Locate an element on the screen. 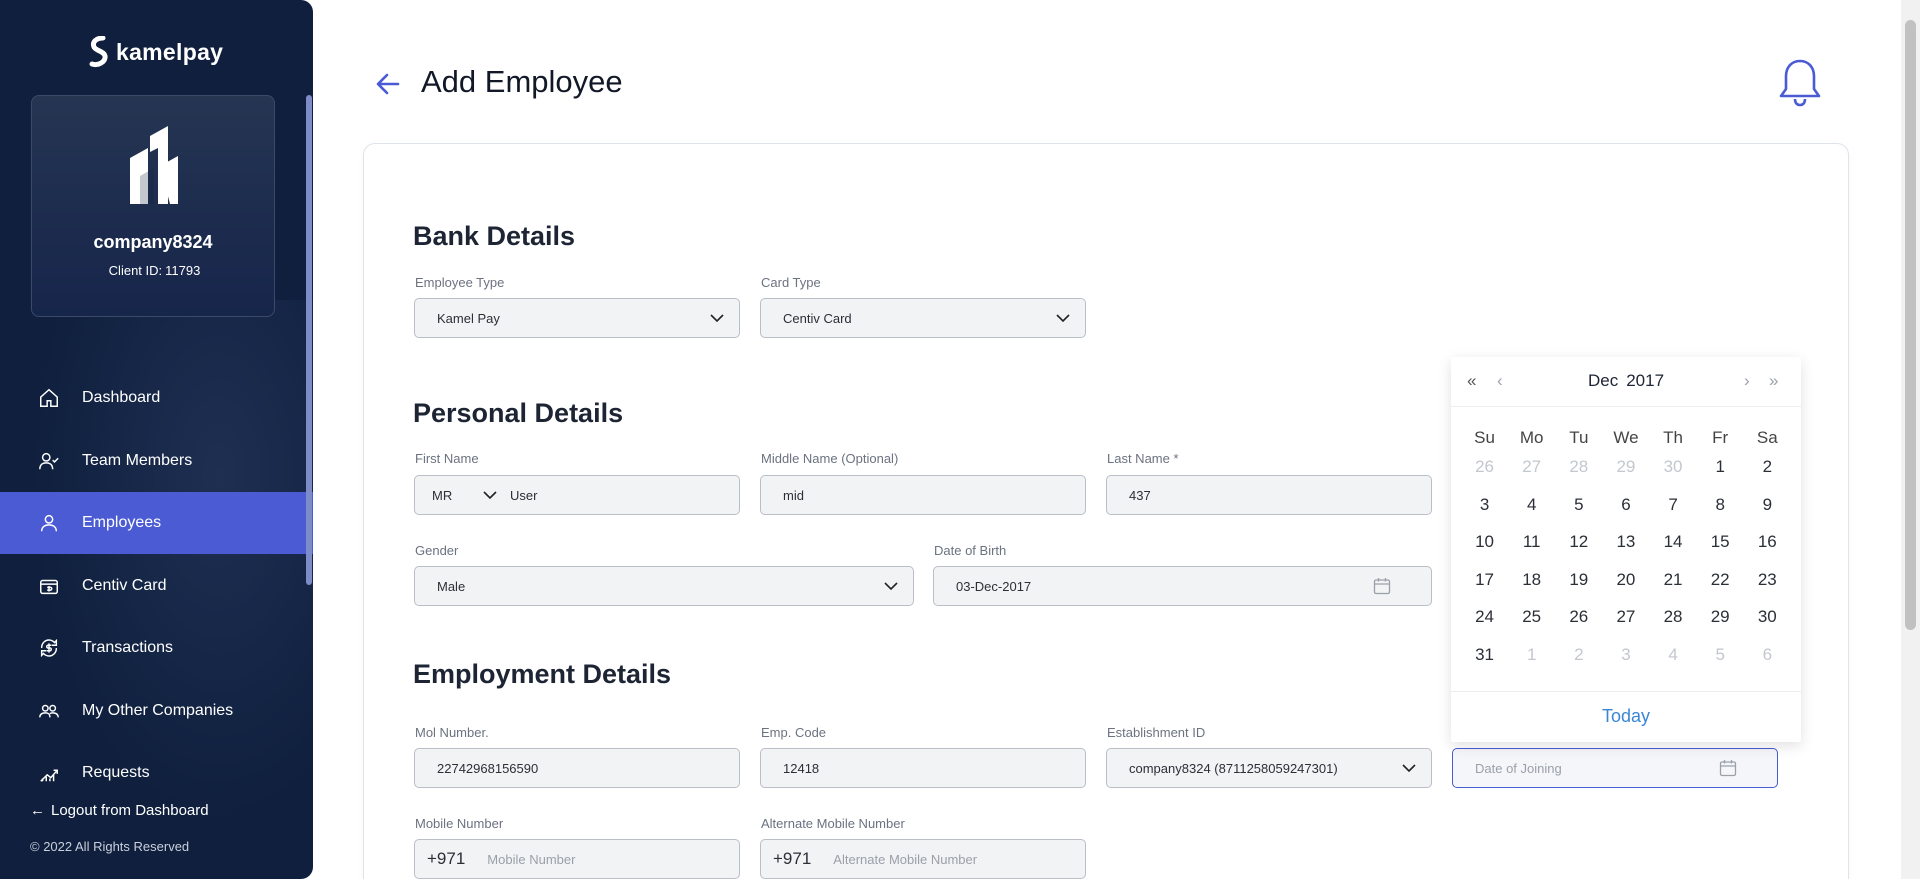  date-cell: 25 is located at coordinates (1531, 617).